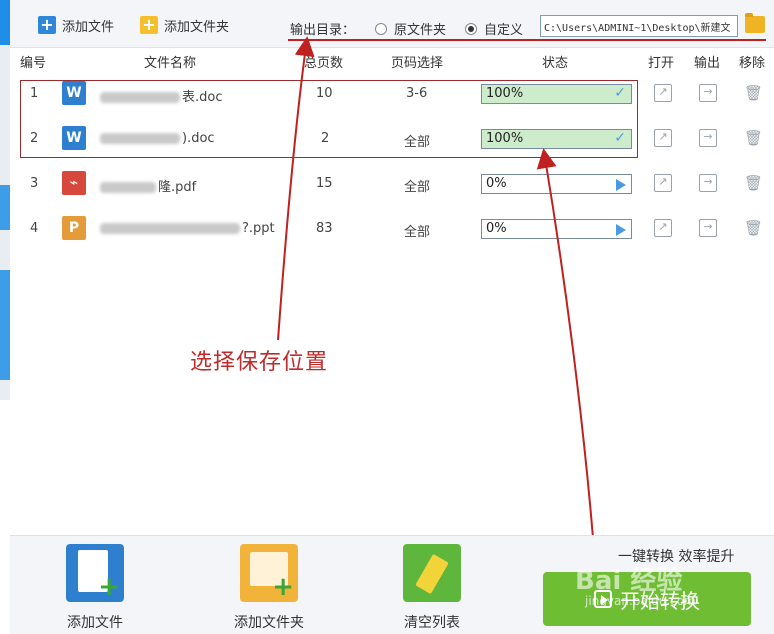 The height and width of the screenshot is (634, 774). Describe the element at coordinates (417, 63) in the screenshot. I see `col-page-range: 页码选择` at that location.